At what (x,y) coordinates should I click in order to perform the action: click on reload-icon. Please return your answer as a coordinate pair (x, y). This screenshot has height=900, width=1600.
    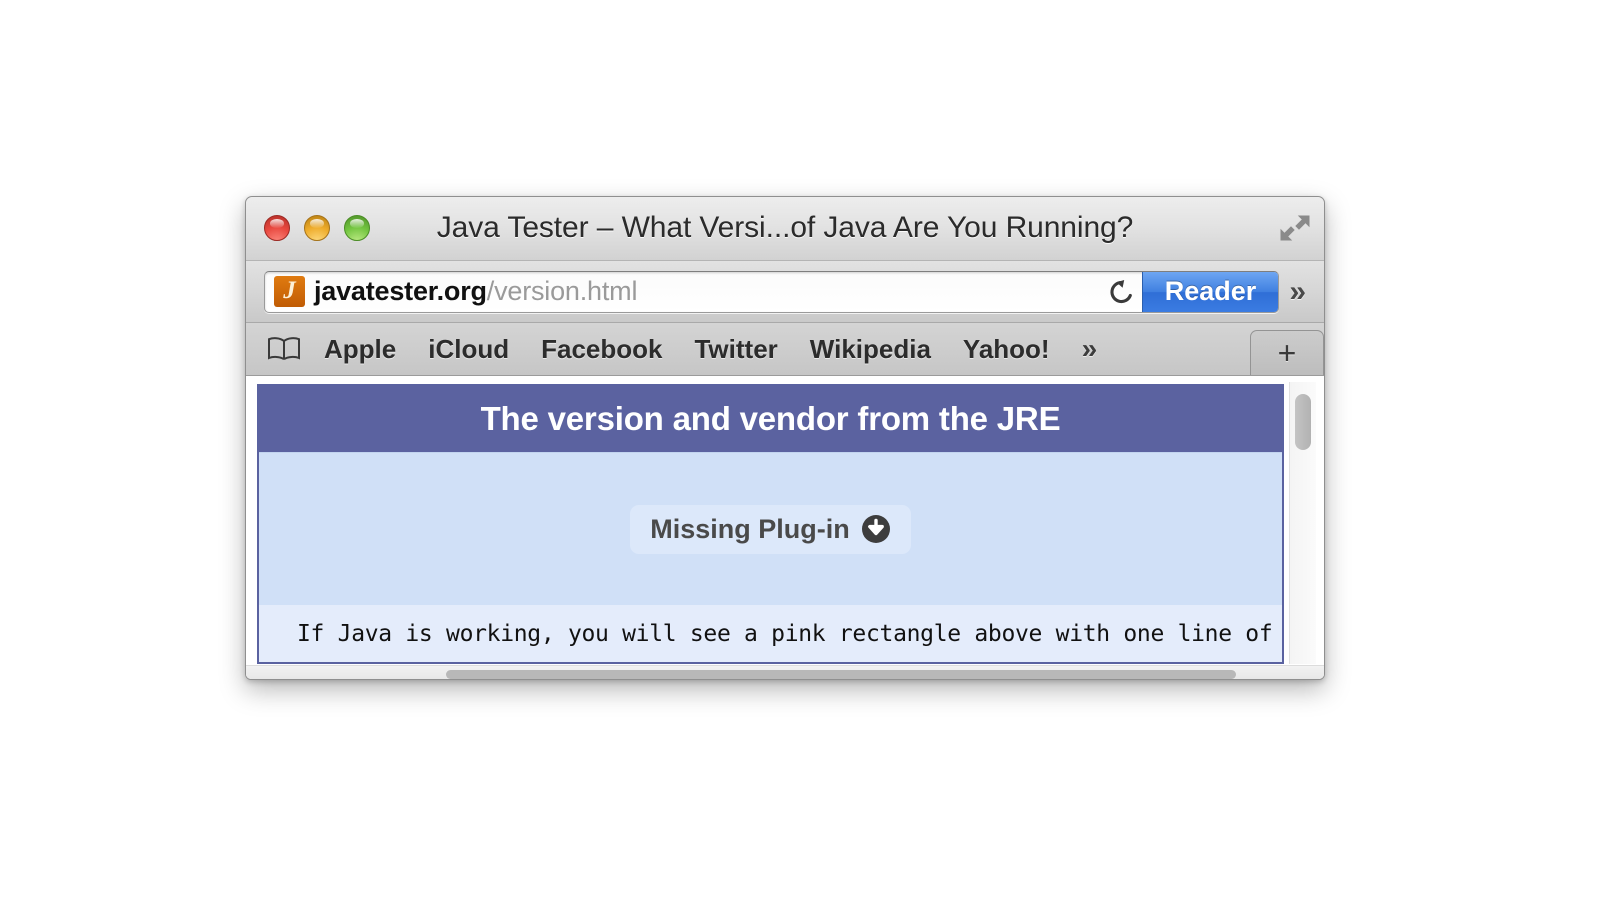
    Looking at the image, I should click on (1121, 292).